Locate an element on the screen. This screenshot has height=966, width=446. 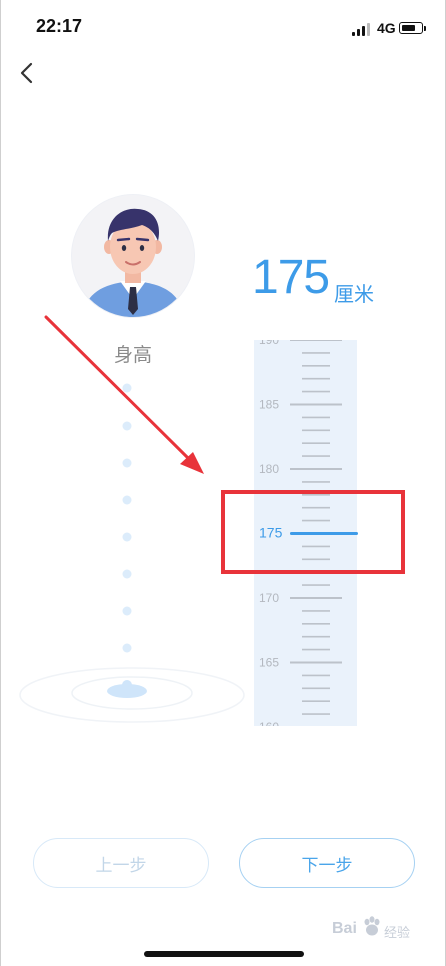
base-marker-shadow is located at coordinates (127, 691).